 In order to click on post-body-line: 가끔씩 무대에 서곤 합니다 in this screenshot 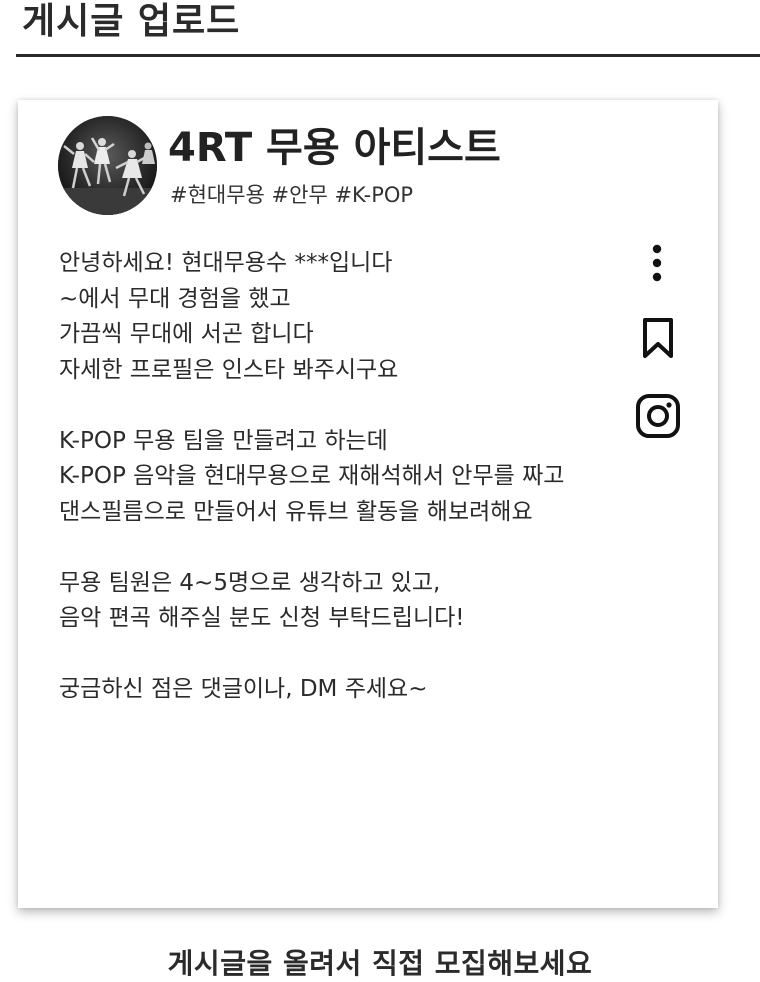, I will do `click(186, 334)`.